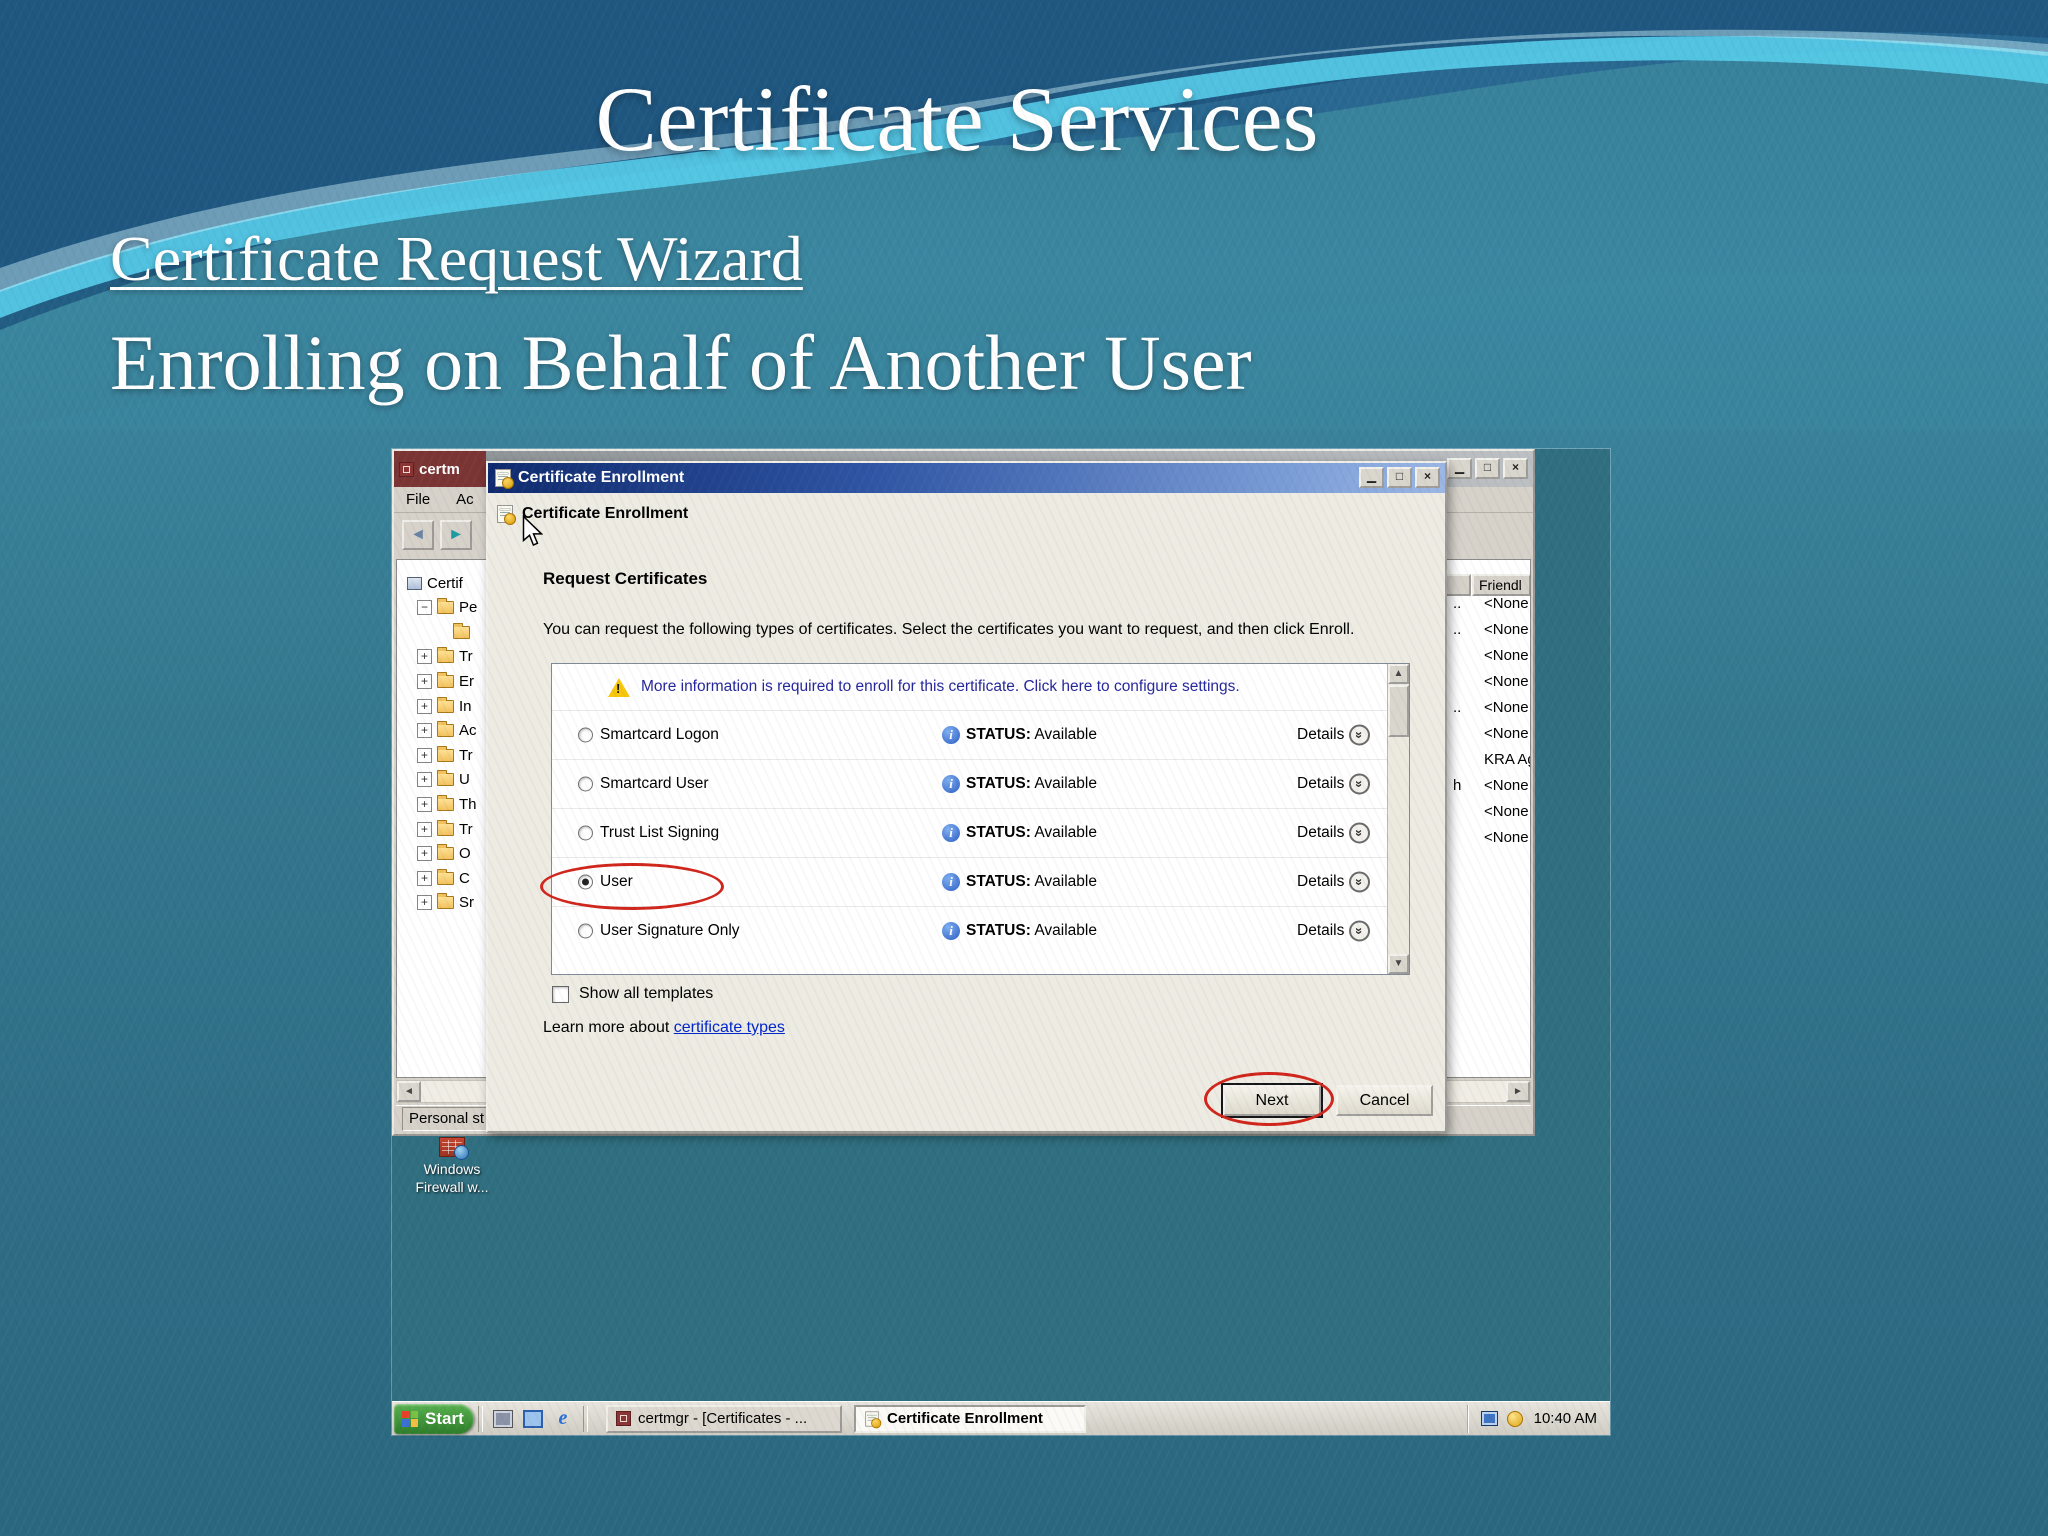 This screenshot has width=2048, height=1536. Describe the element at coordinates (625, 578) in the screenshot. I see `section-title: Request Certificates` at that location.